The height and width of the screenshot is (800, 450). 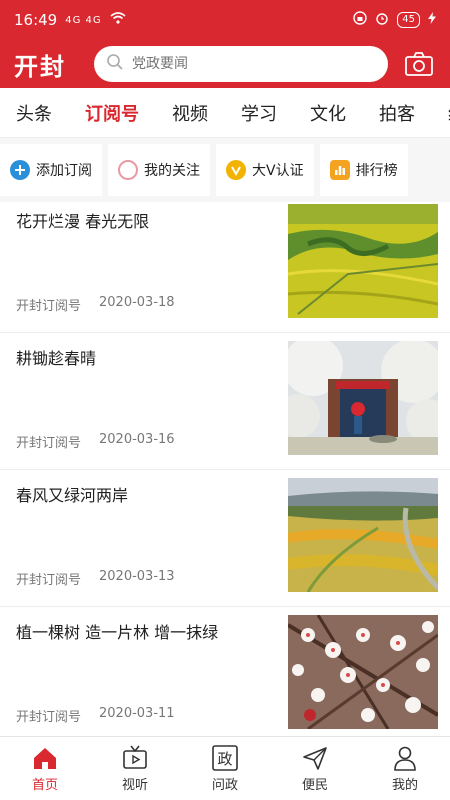 What do you see at coordinates (128, 170) in the screenshot?
I see `circle-icon` at bounding box center [128, 170].